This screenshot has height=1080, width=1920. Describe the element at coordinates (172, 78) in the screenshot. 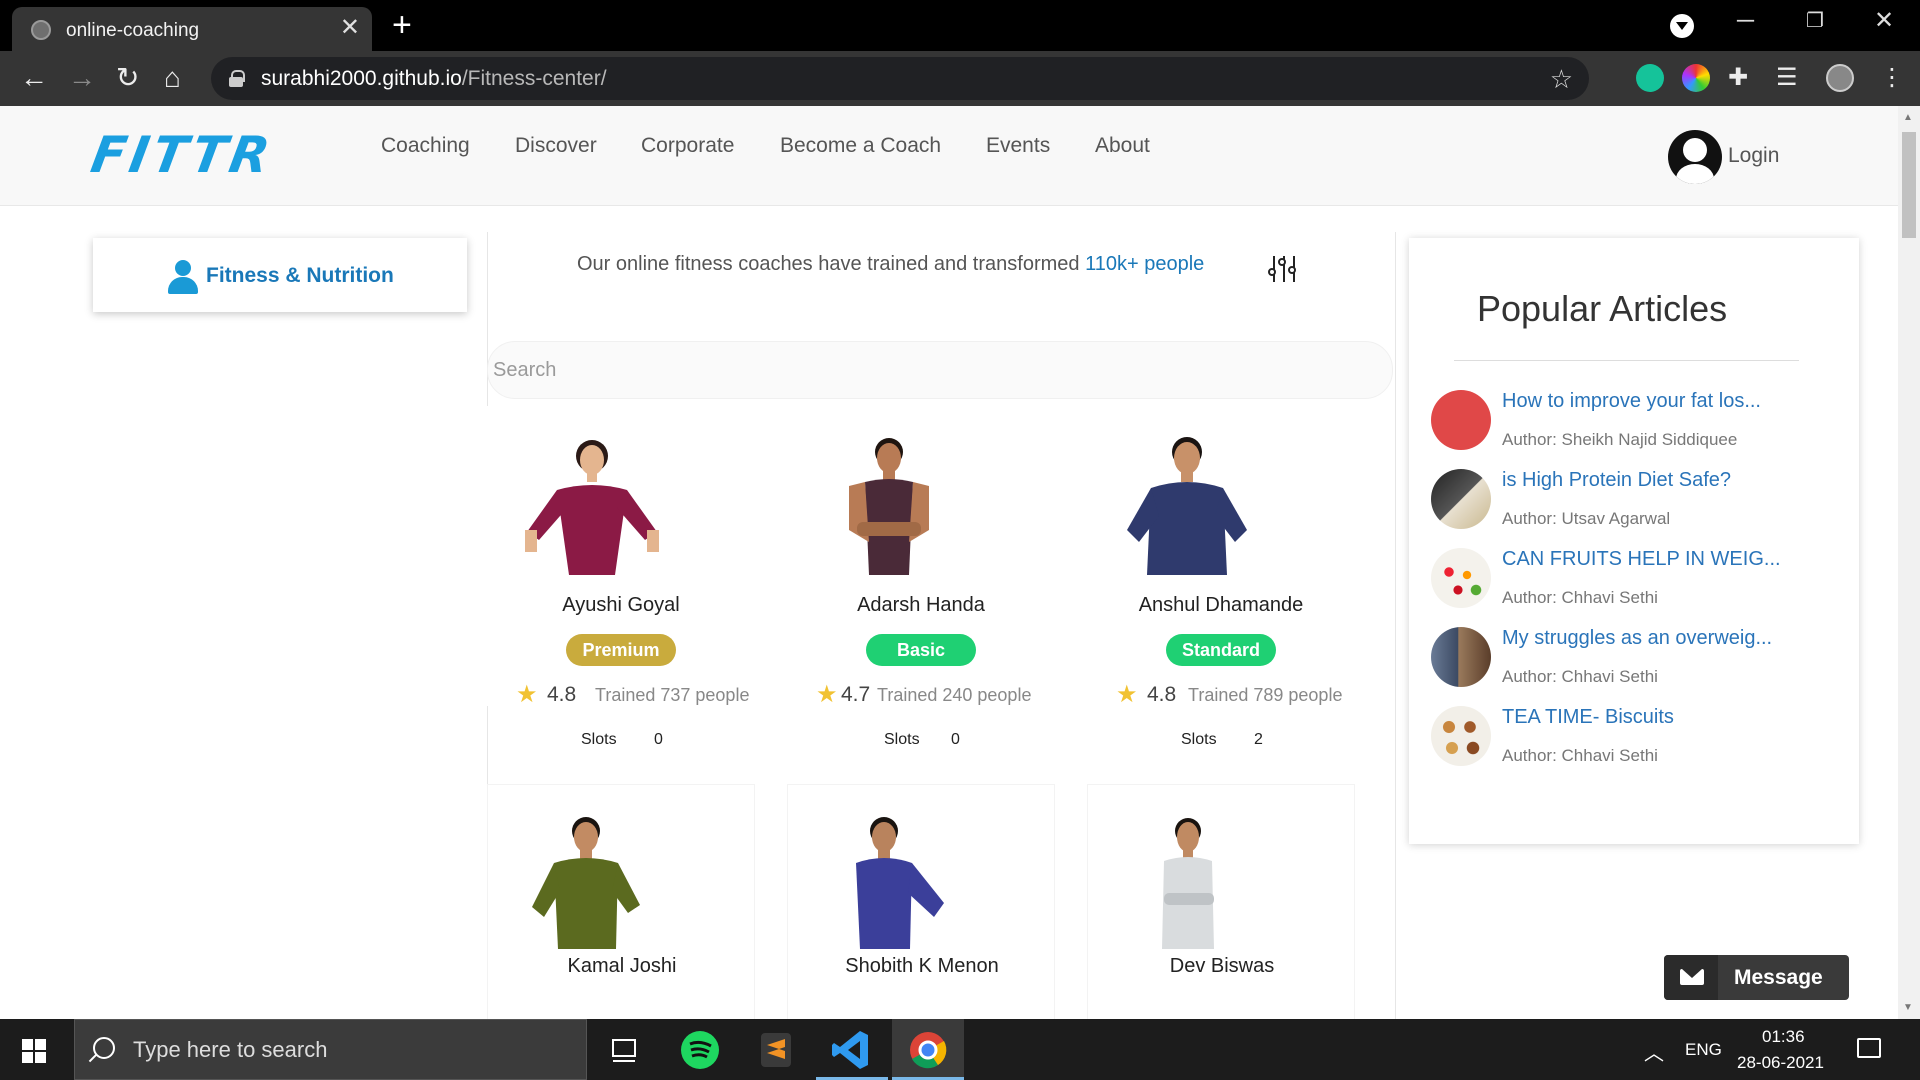

I see `home-icon: ⌂` at that location.